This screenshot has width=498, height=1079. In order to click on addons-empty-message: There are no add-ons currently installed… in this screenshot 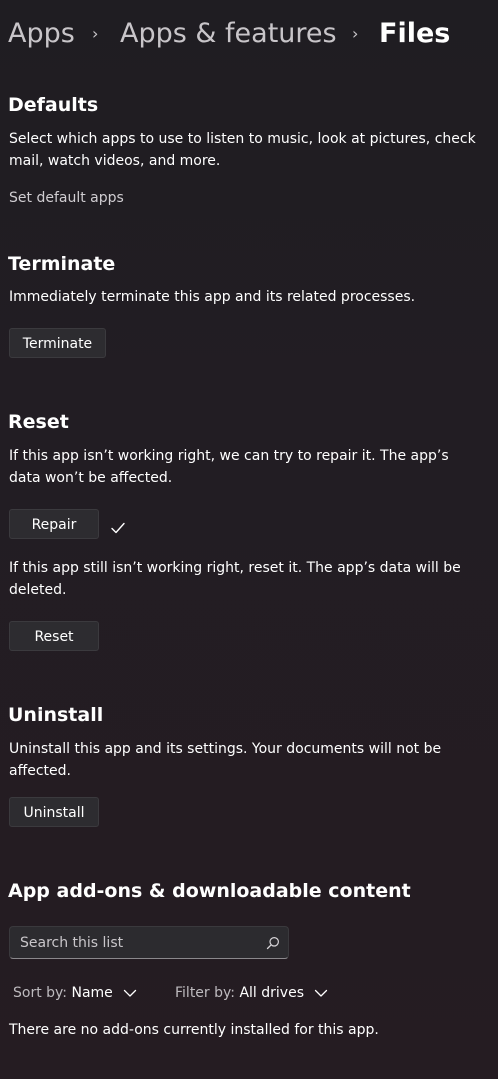, I will do `click(194, 1030)`.